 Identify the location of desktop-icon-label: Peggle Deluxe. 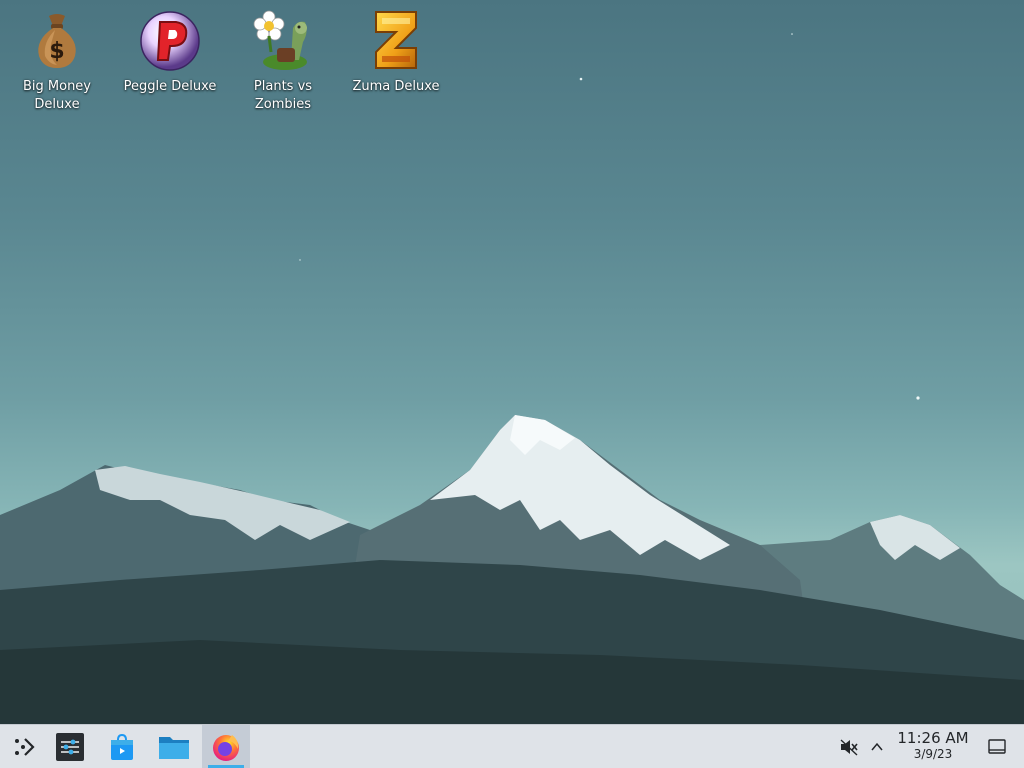
(170, 86).